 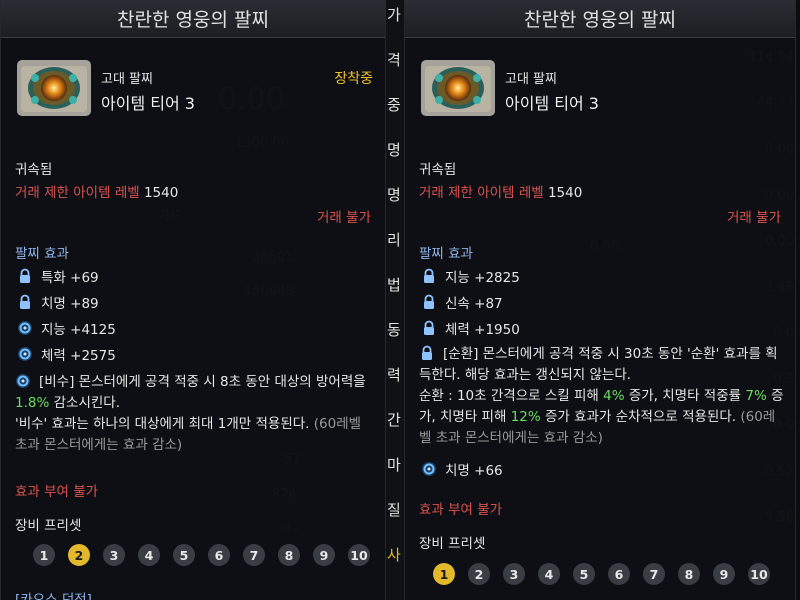 What do you see at coordinates (394, 15) in the screenshot?
I see `stat-label-char: 가` at bounding box center [394, 15].